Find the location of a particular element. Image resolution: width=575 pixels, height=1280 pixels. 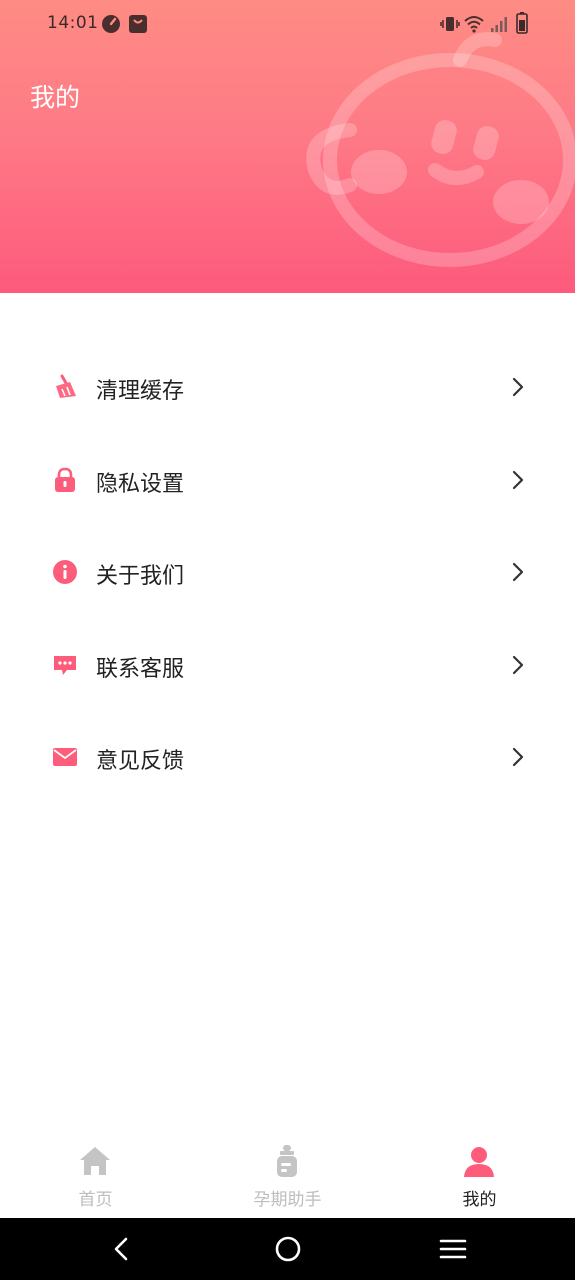

home-circle-icon is located at coordinates (288, 1249).